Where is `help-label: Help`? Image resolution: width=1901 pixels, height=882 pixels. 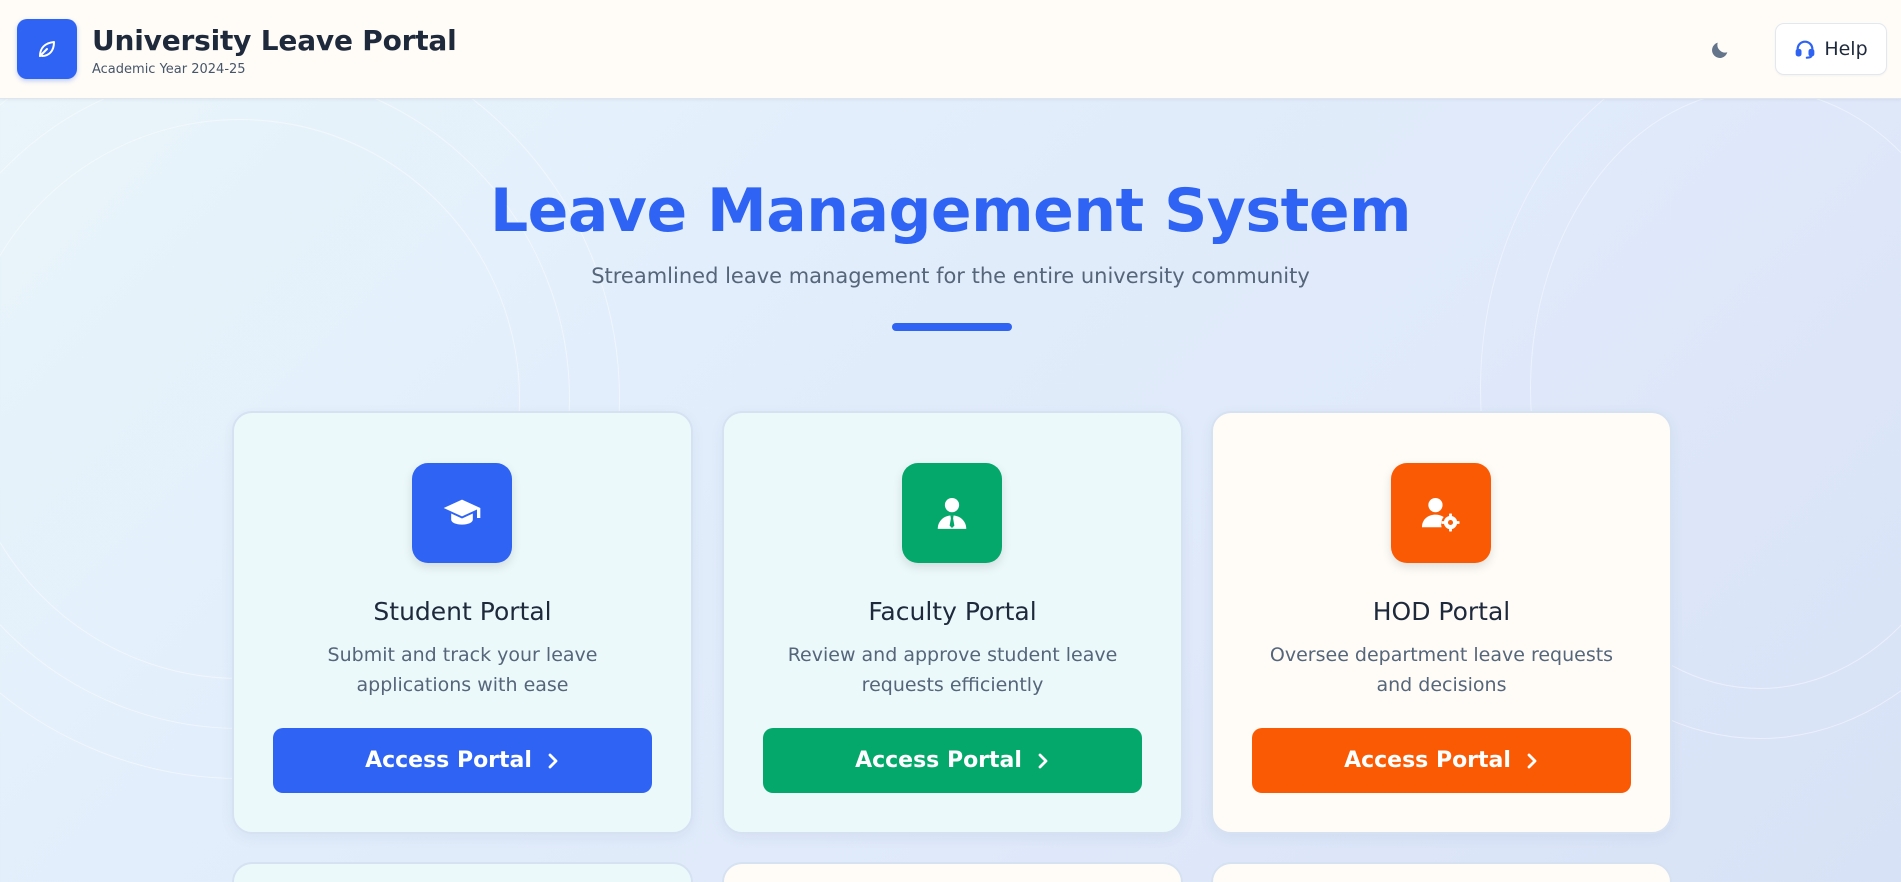 help-label: Help is located at coordinates (1846, 49).